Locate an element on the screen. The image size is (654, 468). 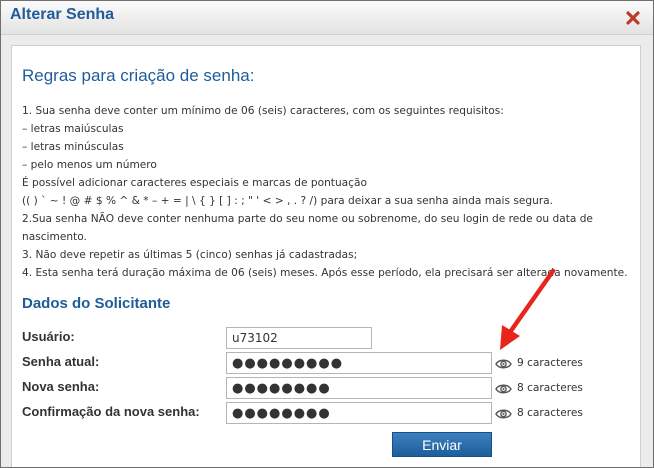
confirm-password-field is located at coordinates (359, 413).